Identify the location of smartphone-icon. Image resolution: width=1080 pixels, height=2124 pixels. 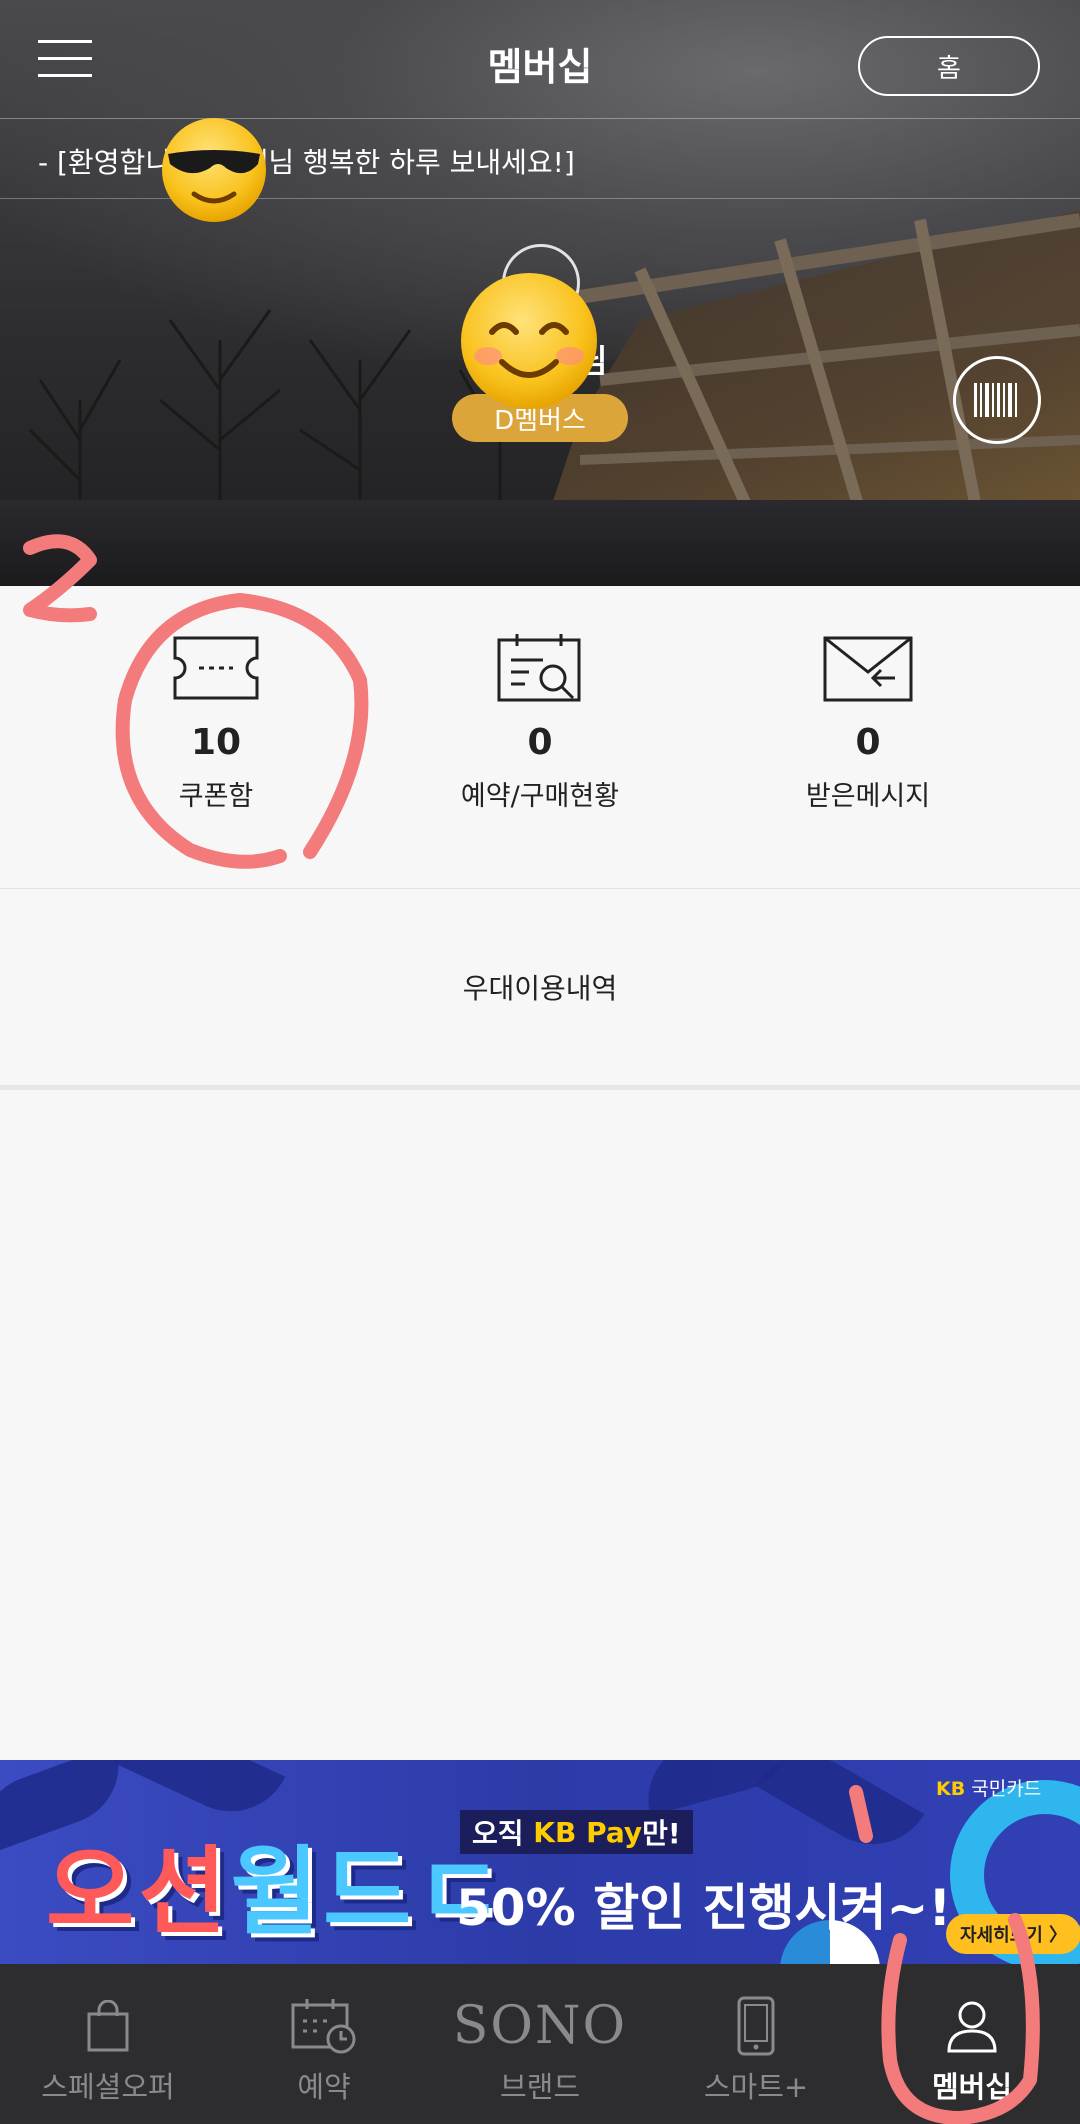
(756, 2026).